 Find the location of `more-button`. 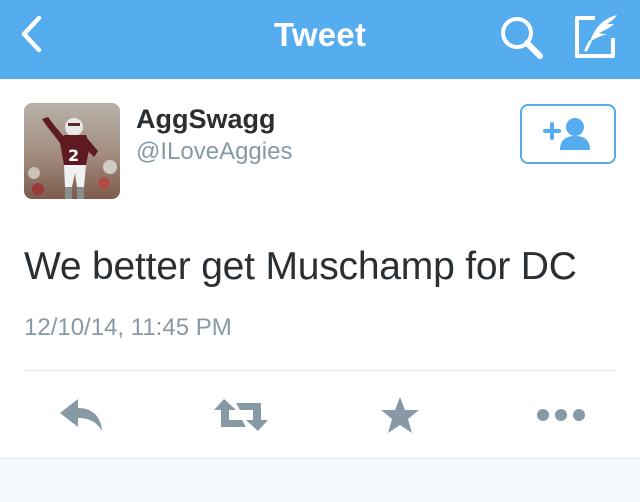

more-button is located at coordinates (561, 415).